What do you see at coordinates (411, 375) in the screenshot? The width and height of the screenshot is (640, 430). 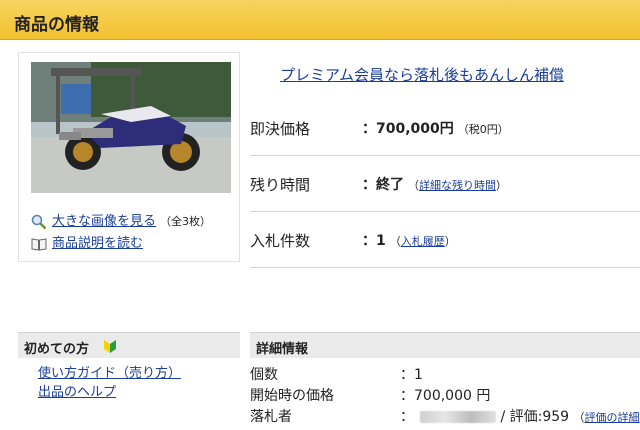 I see `quantity-value: ：1` at bounding box center [411, 375].